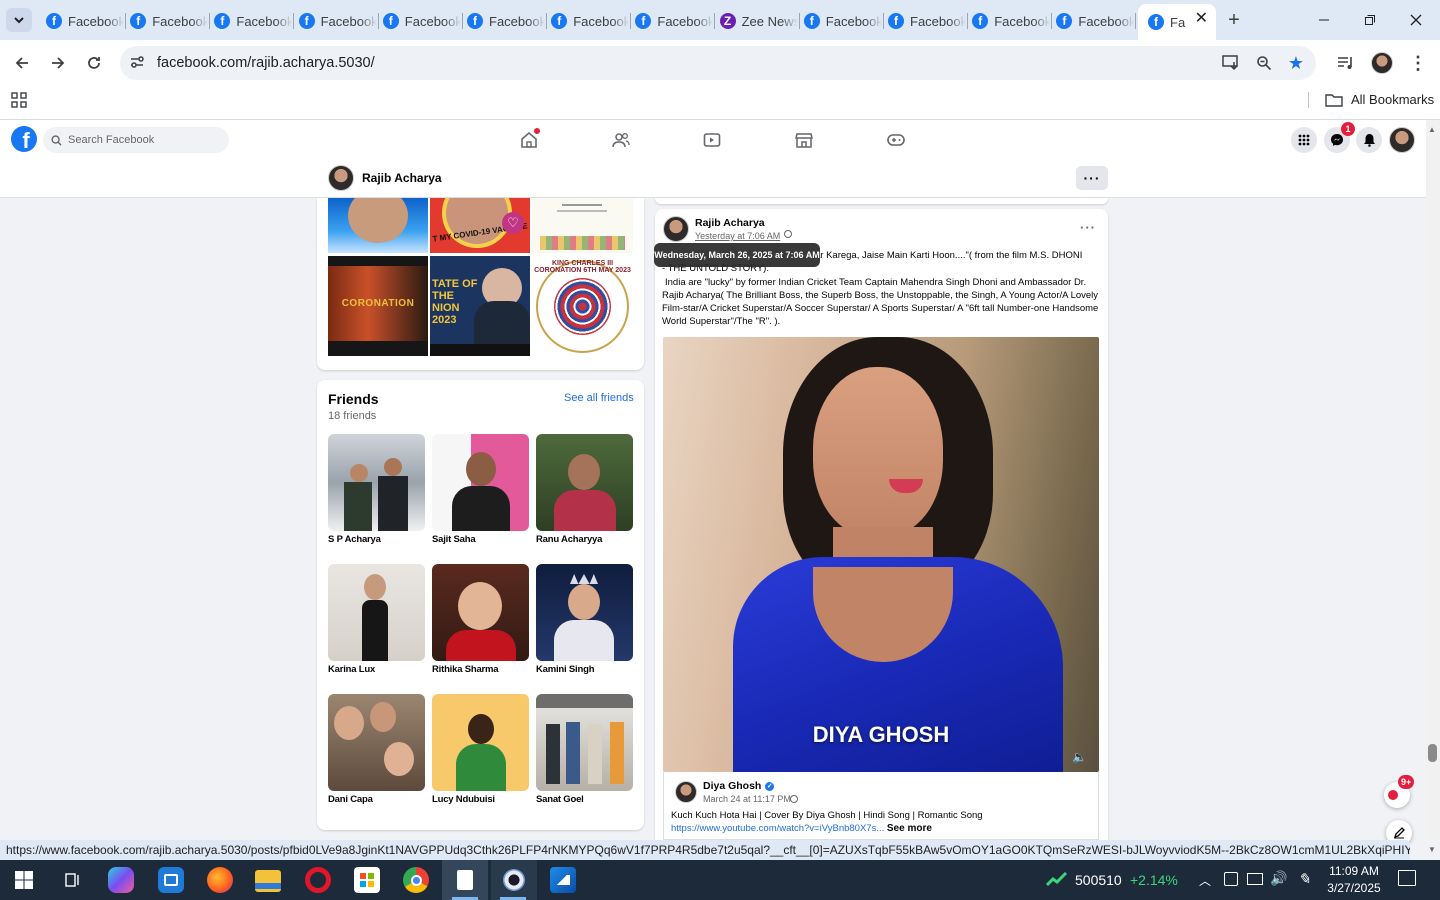 This screenshot has height=900, width=1440. What do you see at coordinates (732, 786) in the screenshot?
I see `shared-author: Diya Ghosh` at bounding box center [732, 786].